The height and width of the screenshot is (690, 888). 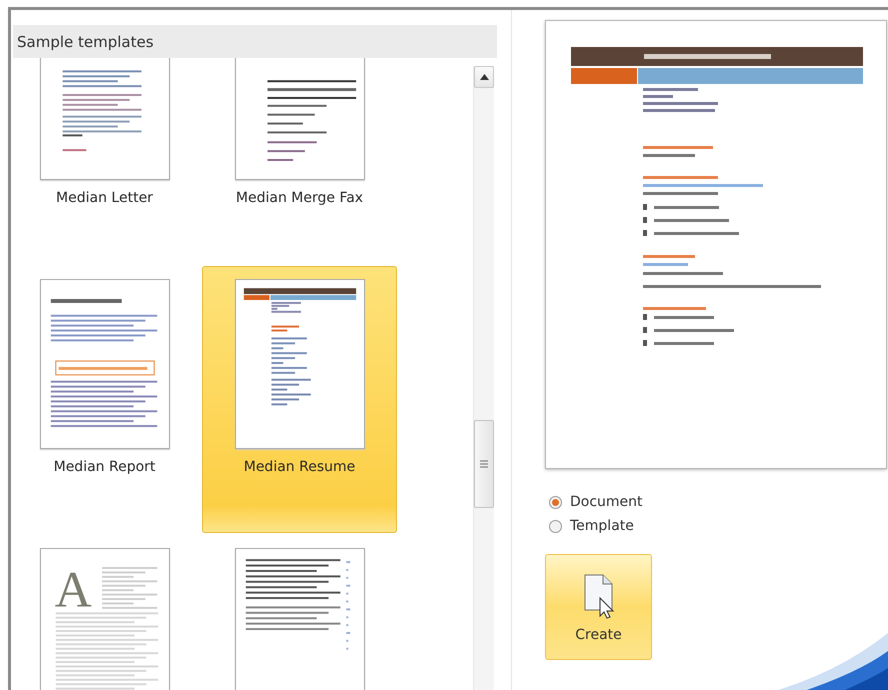 I want to click on template-label: Median Letter, so click(x=104, y=198).